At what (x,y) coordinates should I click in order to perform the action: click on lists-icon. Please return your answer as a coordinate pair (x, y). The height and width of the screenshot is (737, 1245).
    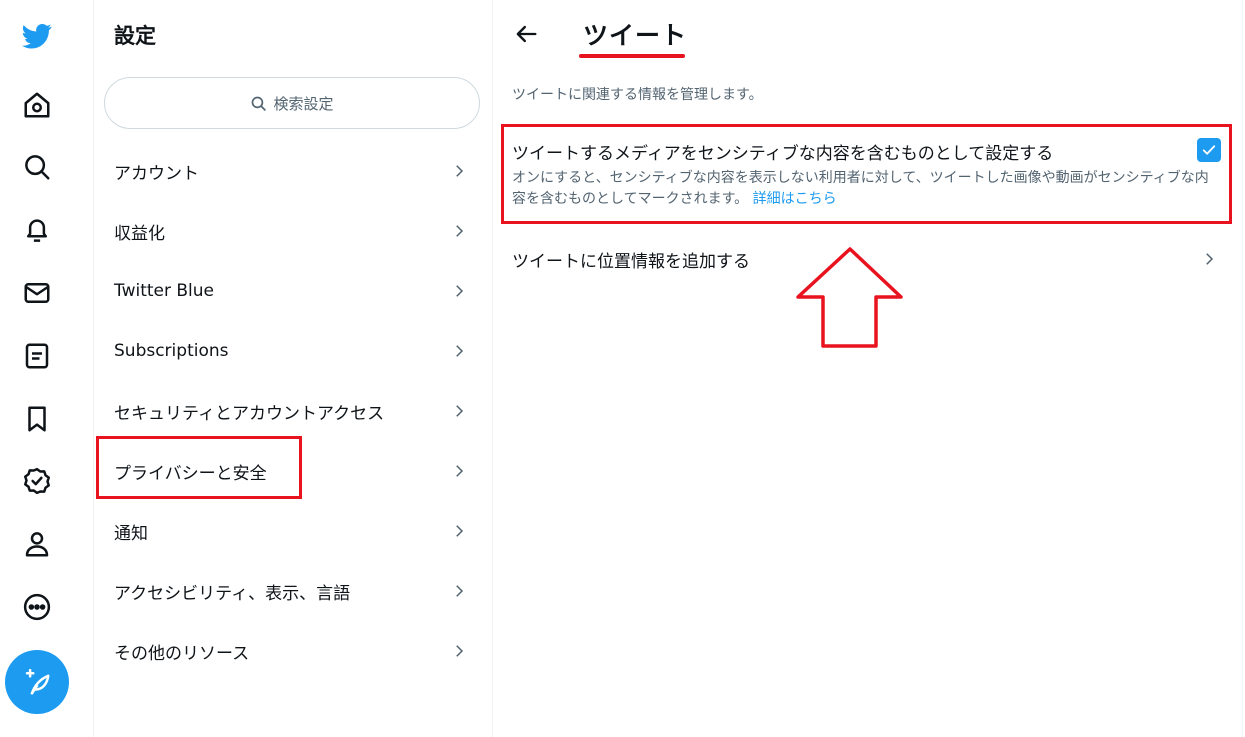
    Looking at the image, I should click on (37, 356).